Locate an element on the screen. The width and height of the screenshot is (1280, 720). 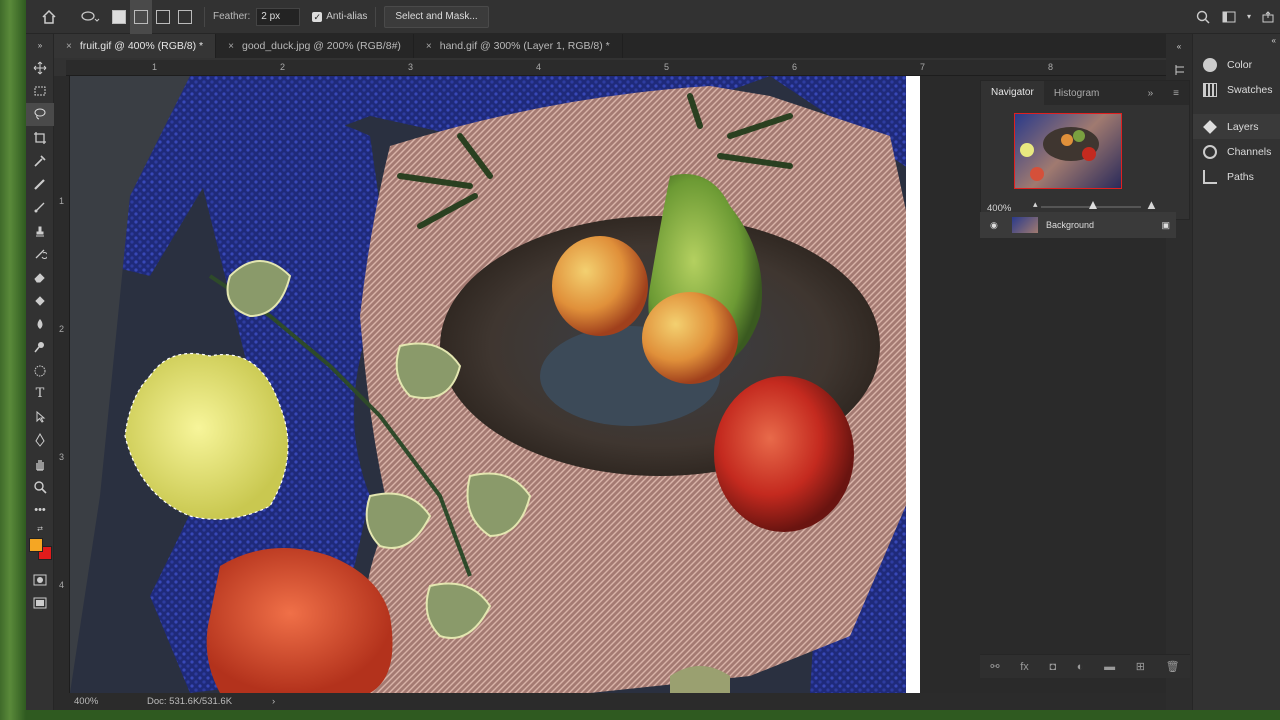
tab-good-duck: × good_duck.jpg @ 200% (RGB/8#) is located at coordinates (315, 46).